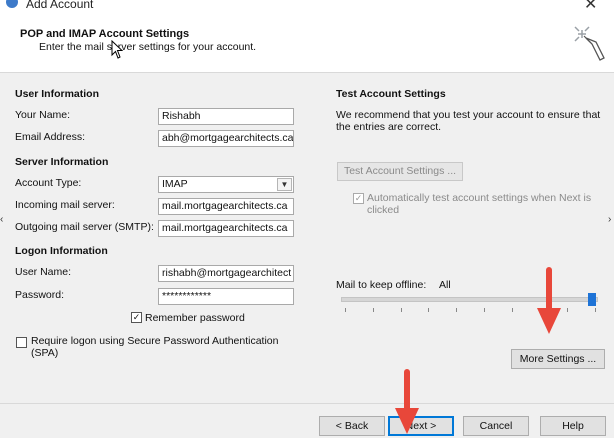 Image resolution: width=614 pixels, height=438 pixels. What do you see at coordinates (105, 34) in the screenshot?
I see `page-title: POP and IMAP Account Settings` at bounding box center [105, 34].